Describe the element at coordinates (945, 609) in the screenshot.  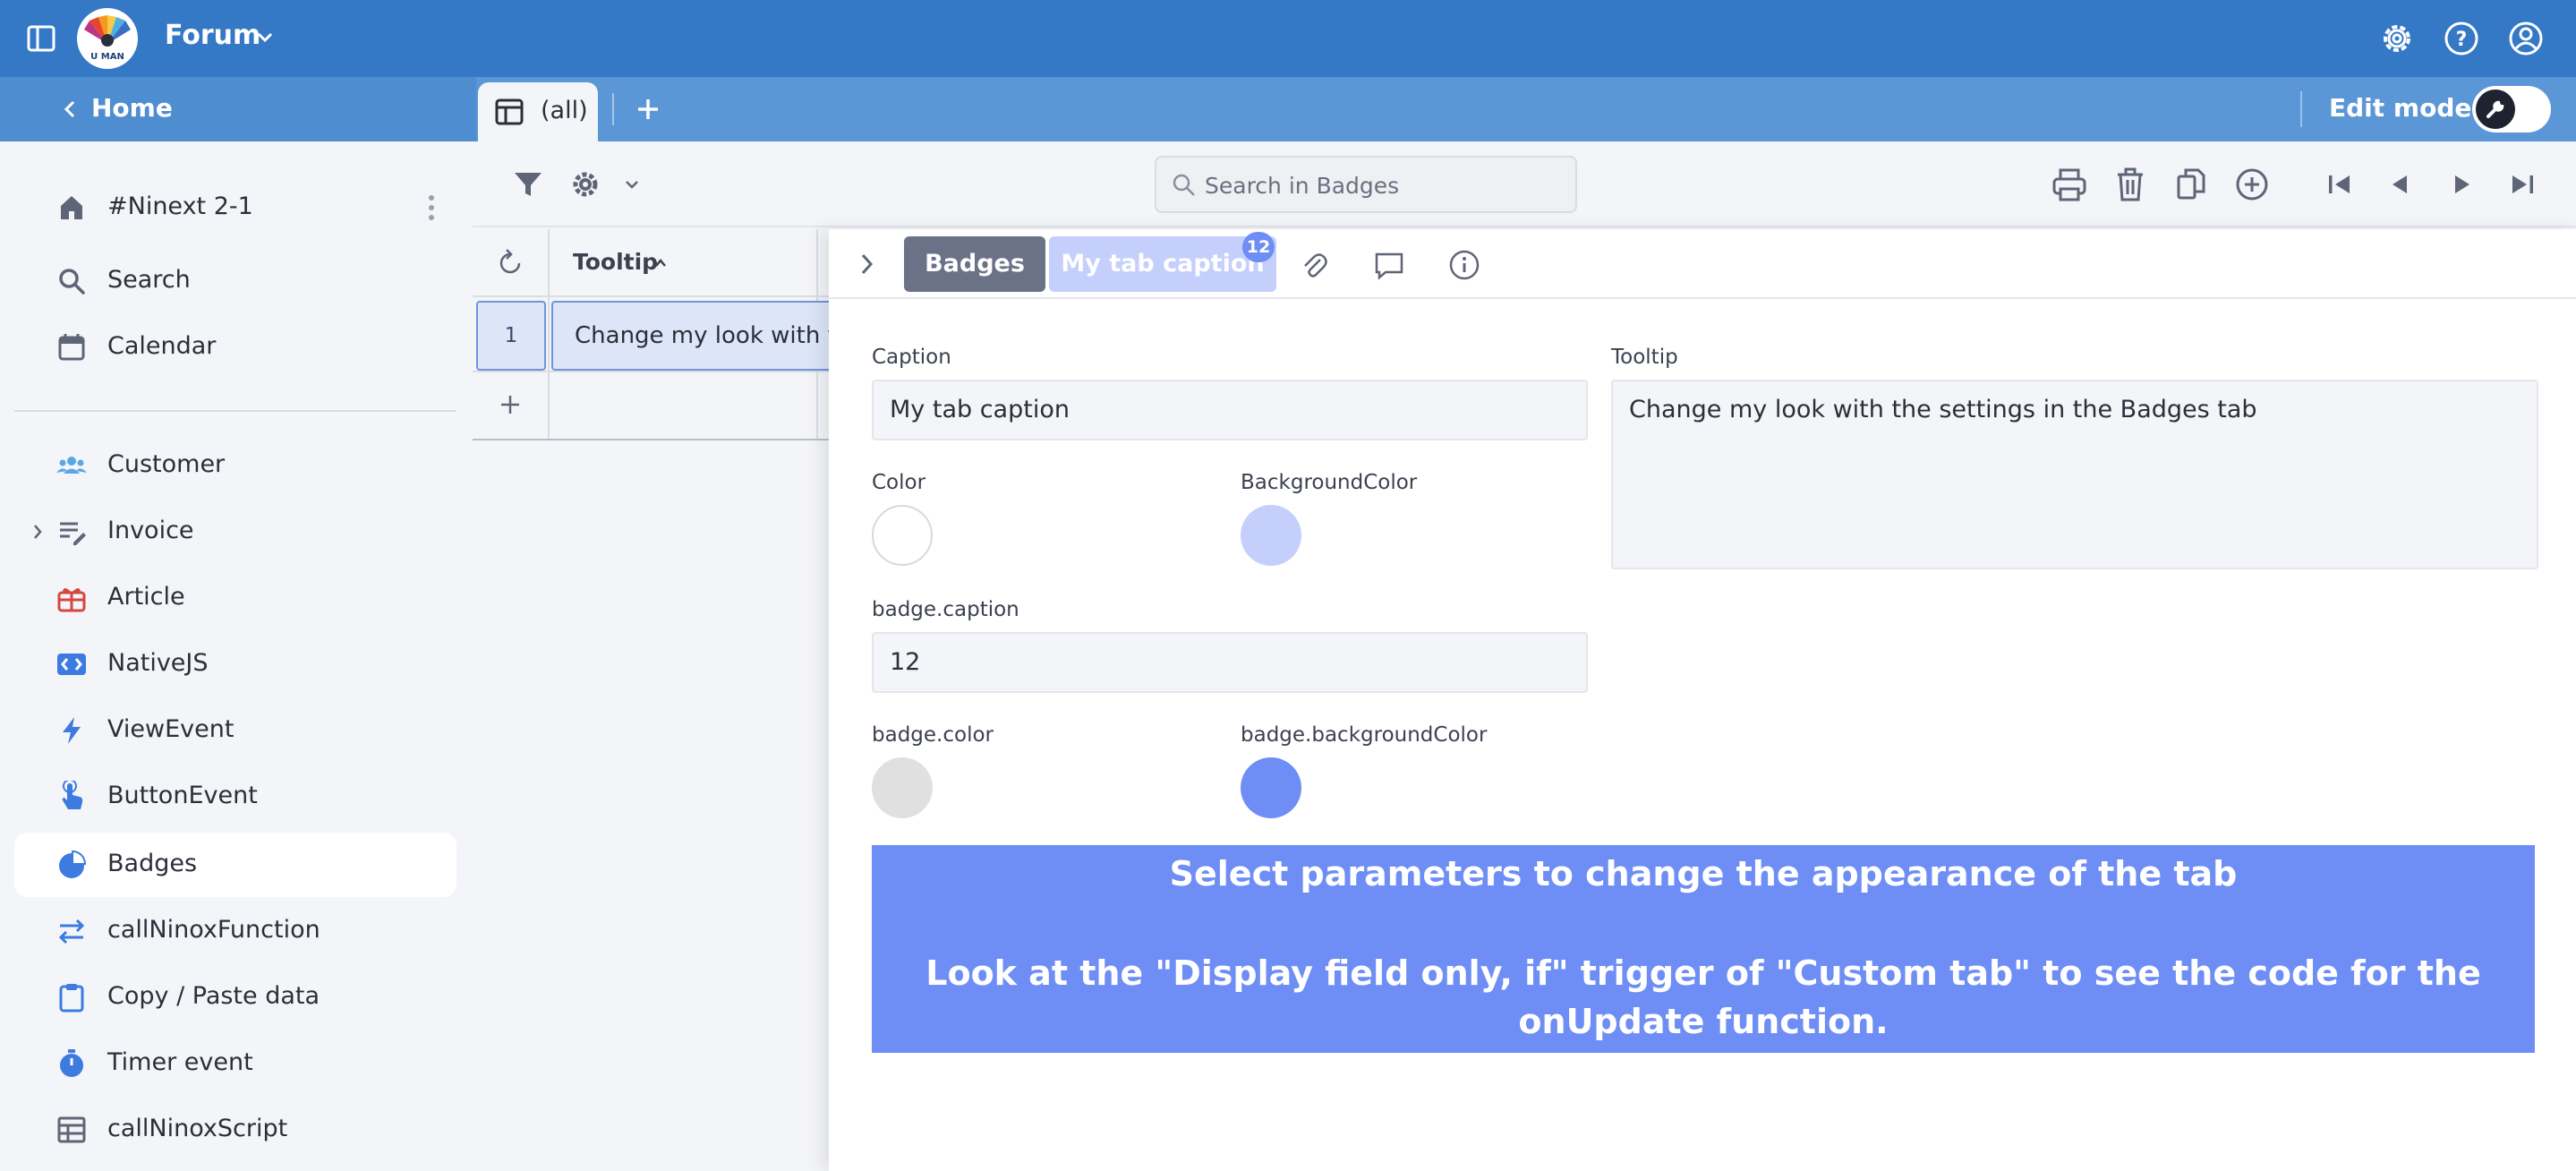
I see `badge-caption-label: badge.caption` at that location.